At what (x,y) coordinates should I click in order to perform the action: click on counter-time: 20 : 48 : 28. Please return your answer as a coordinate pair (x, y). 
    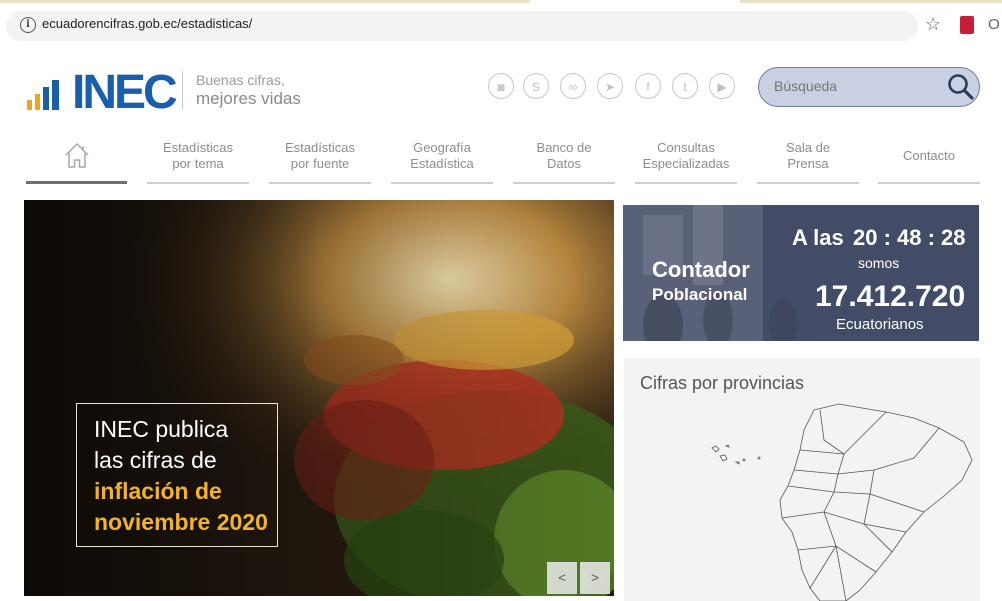
    Looking at the image, I should click on (909, 237).